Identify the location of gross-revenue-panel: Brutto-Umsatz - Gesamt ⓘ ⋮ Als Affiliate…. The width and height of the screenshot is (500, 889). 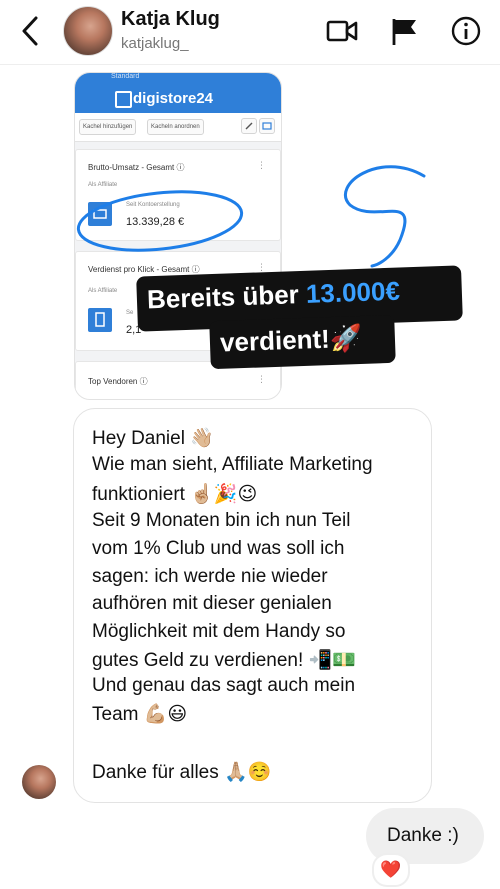
(178, 195).